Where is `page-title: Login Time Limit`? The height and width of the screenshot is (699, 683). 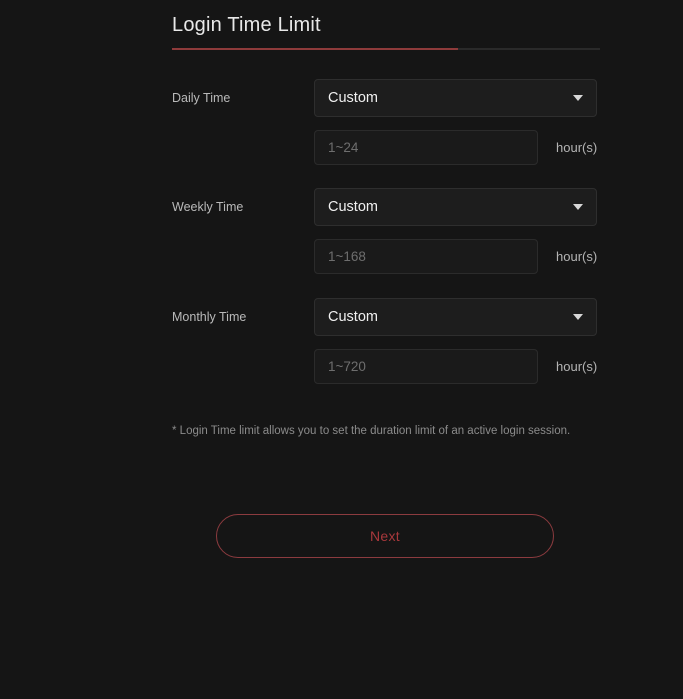
page-title: Login Time Limit is located at coordinates (246, 25).